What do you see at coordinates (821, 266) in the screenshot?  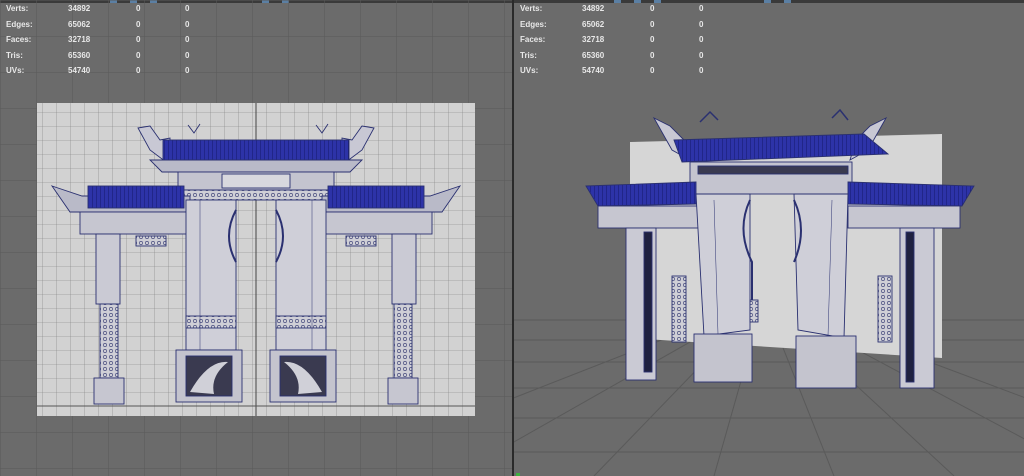 I see `right-inner-pillar` at bounding box center [821, 266].